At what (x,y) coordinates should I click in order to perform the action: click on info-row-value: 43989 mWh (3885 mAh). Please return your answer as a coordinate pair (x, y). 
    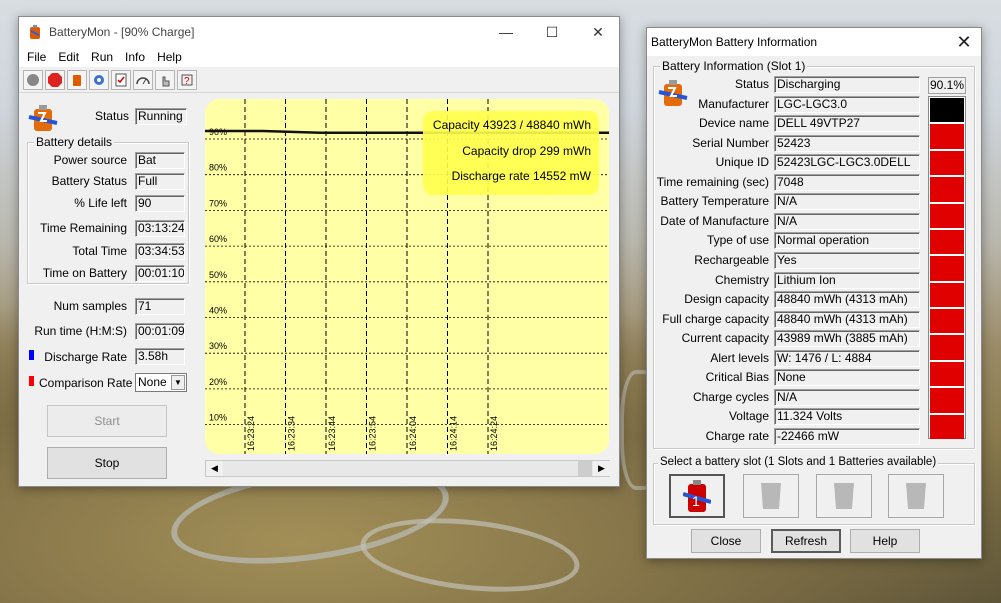
    Looking at the image, I should click on (847, 339).